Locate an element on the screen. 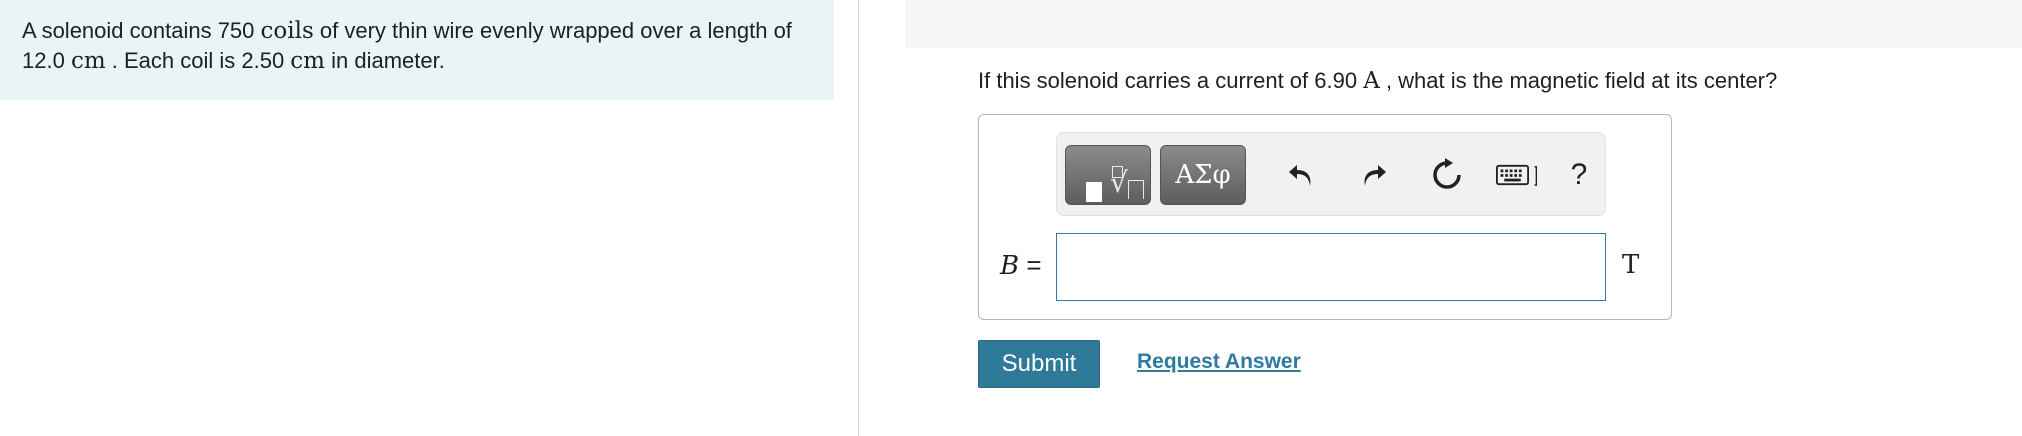 This screenshot has height=436, width=2022. request-answer-link: Request Answer is located at coordinates (1219, 362).